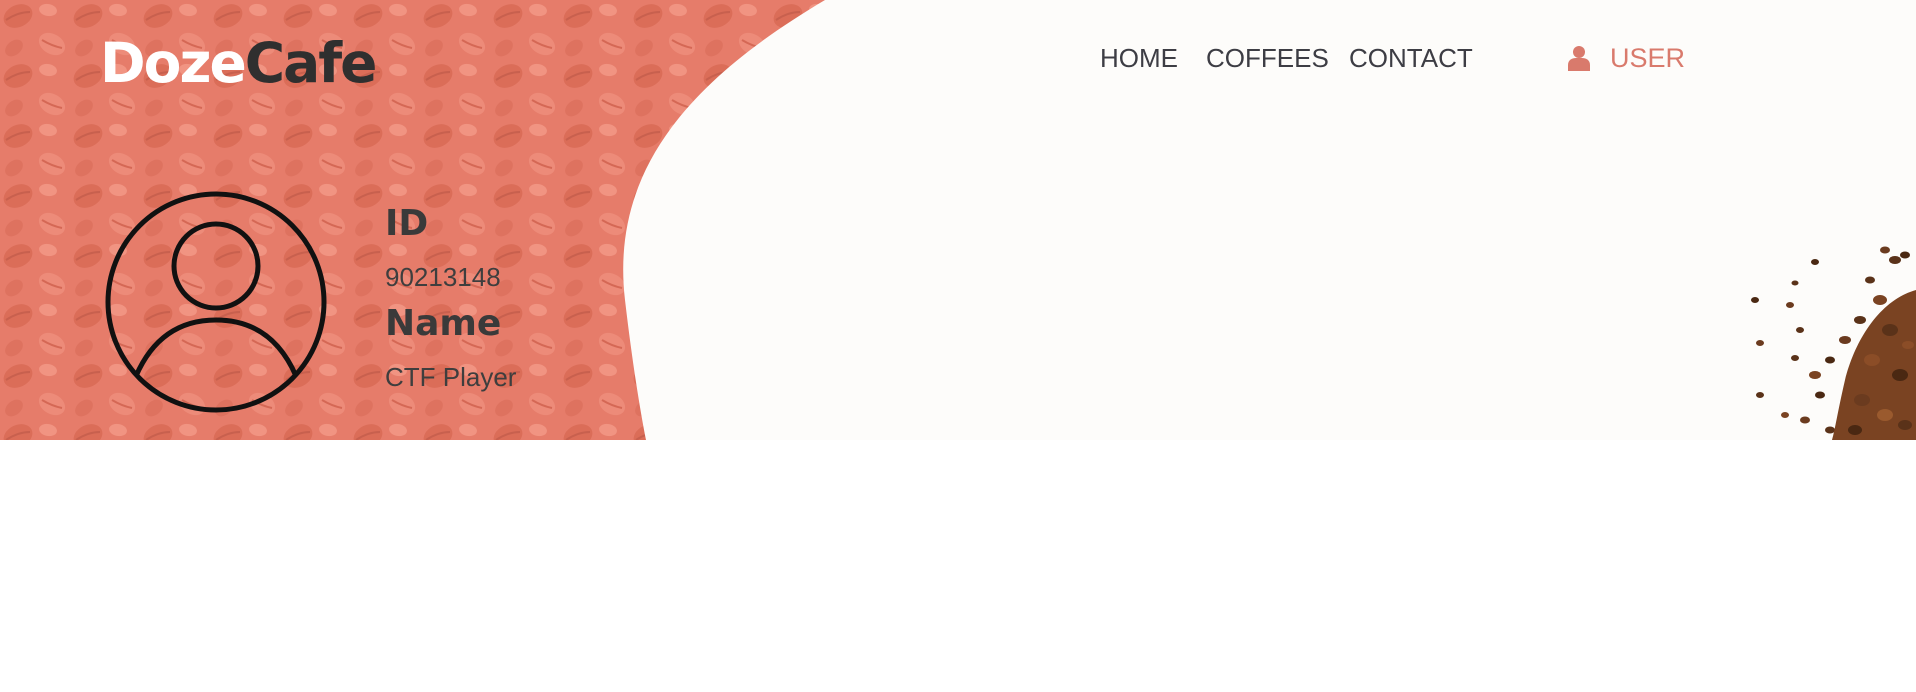 The width and height of the screenshot is (1916, 692). Describe the element at coordinates (173, 63) in the screenshot. I see `brand-logo-part1: Doze` at that location.